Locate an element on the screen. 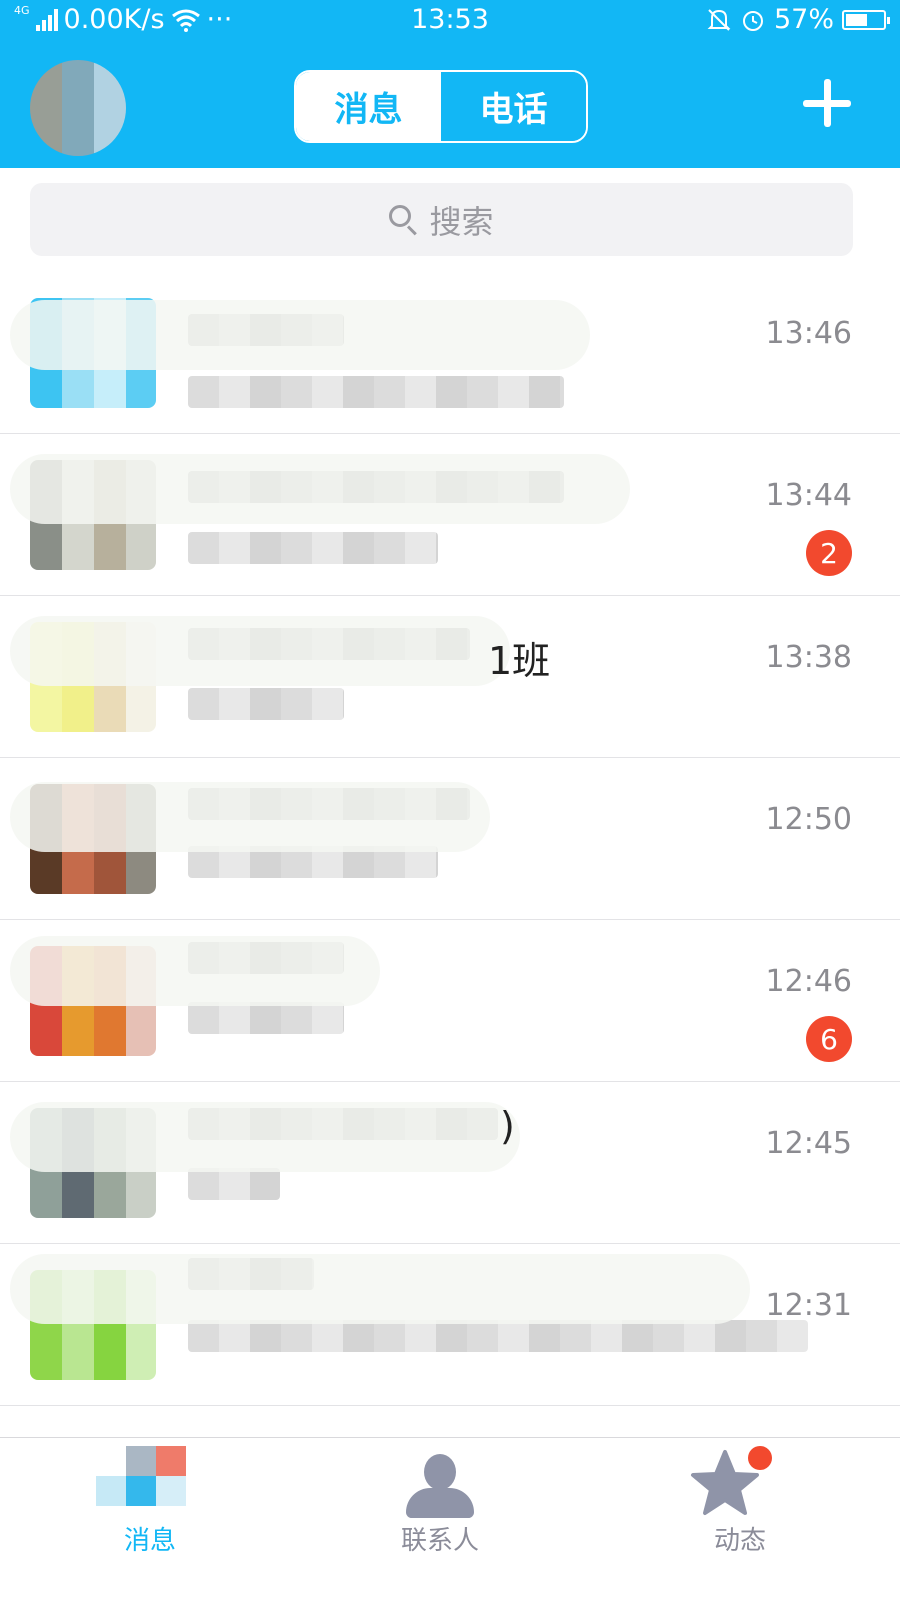 The width and height of the screenshot is (900, 1601). message-time: 13:44 is located at coordinates (808, 495).